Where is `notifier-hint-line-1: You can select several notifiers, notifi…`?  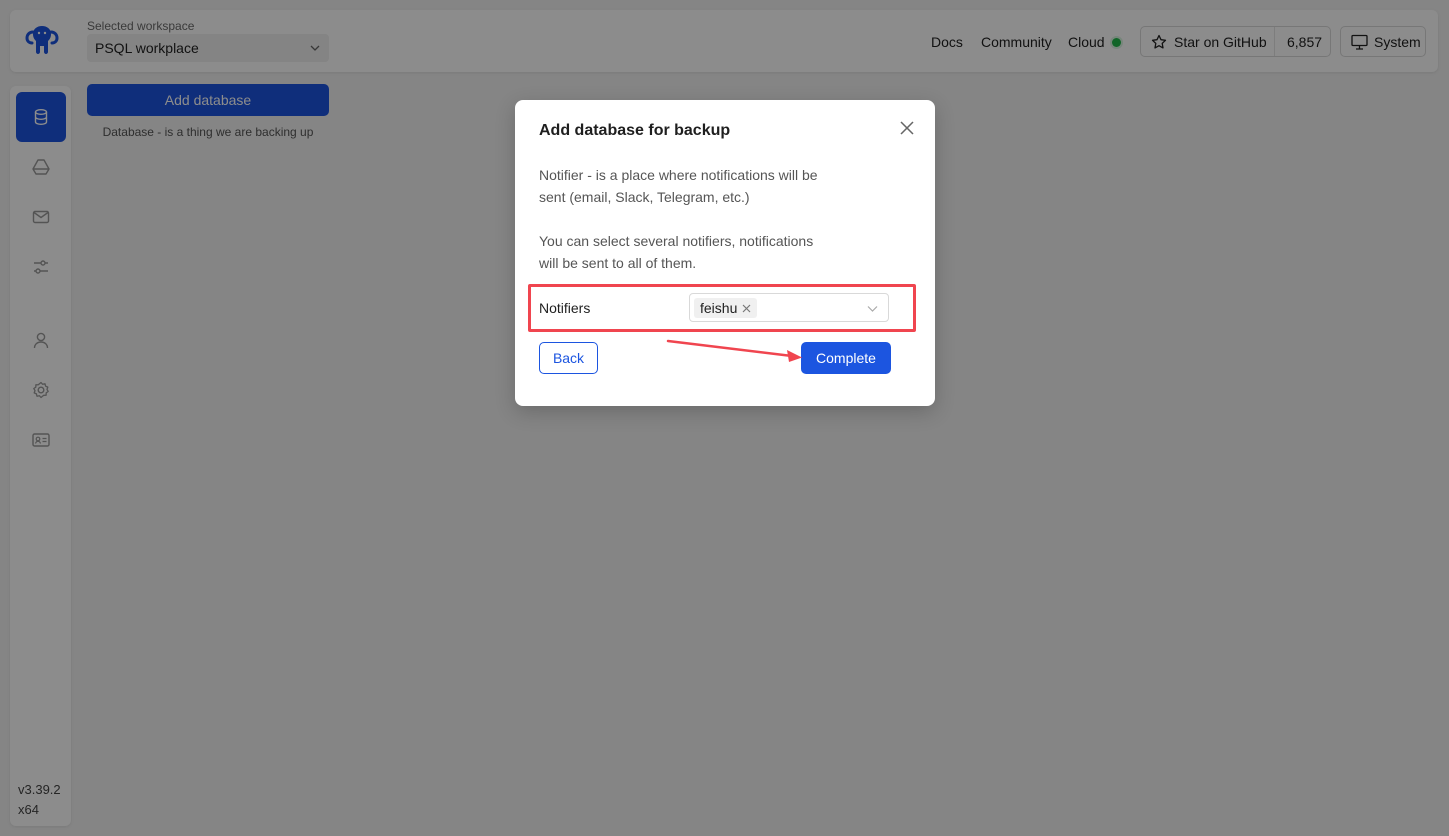
notifier-hint-line-1: You can select several notifiers, notifi… is located at coordinates (676, 241).